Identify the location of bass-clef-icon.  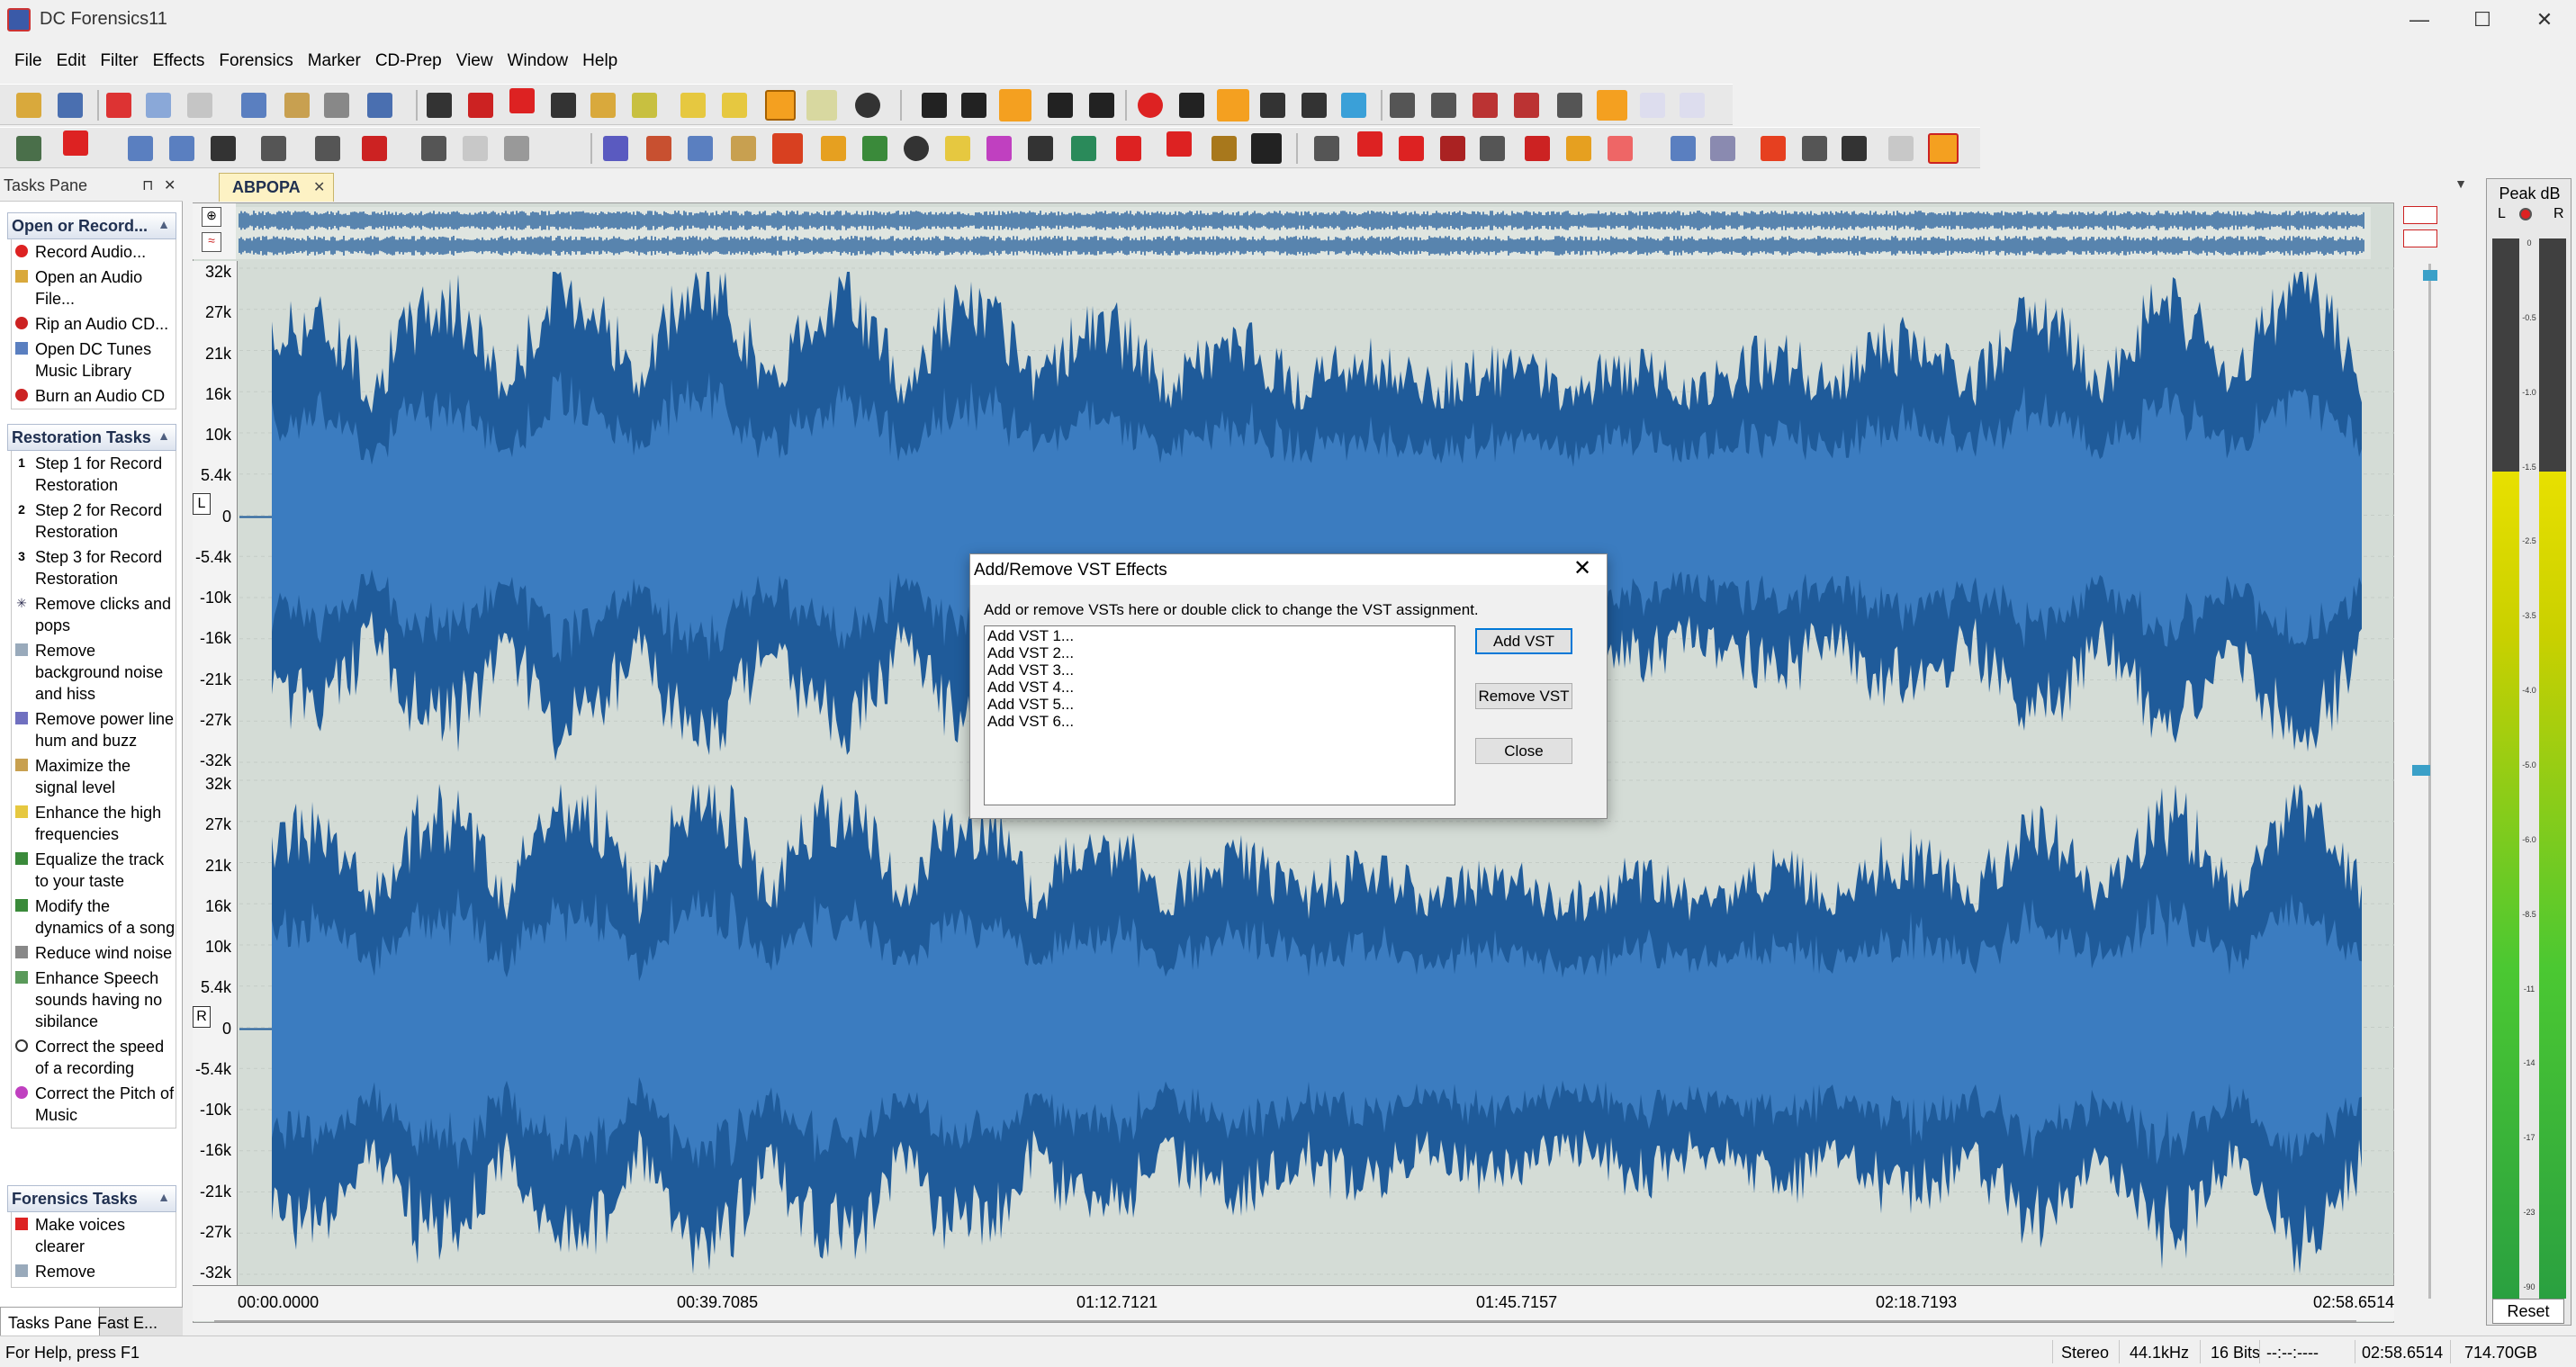
(1266, 148).